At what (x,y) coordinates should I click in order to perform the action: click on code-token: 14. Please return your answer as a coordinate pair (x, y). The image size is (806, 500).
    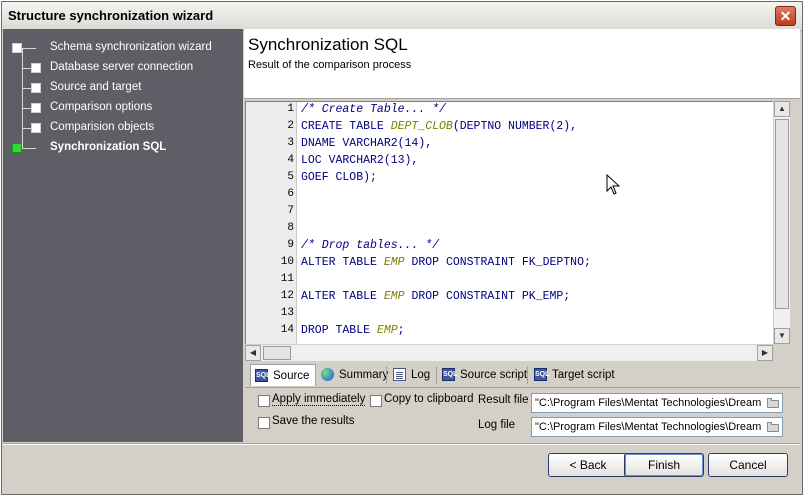
    Looking at the image, I should click on (411, 143).